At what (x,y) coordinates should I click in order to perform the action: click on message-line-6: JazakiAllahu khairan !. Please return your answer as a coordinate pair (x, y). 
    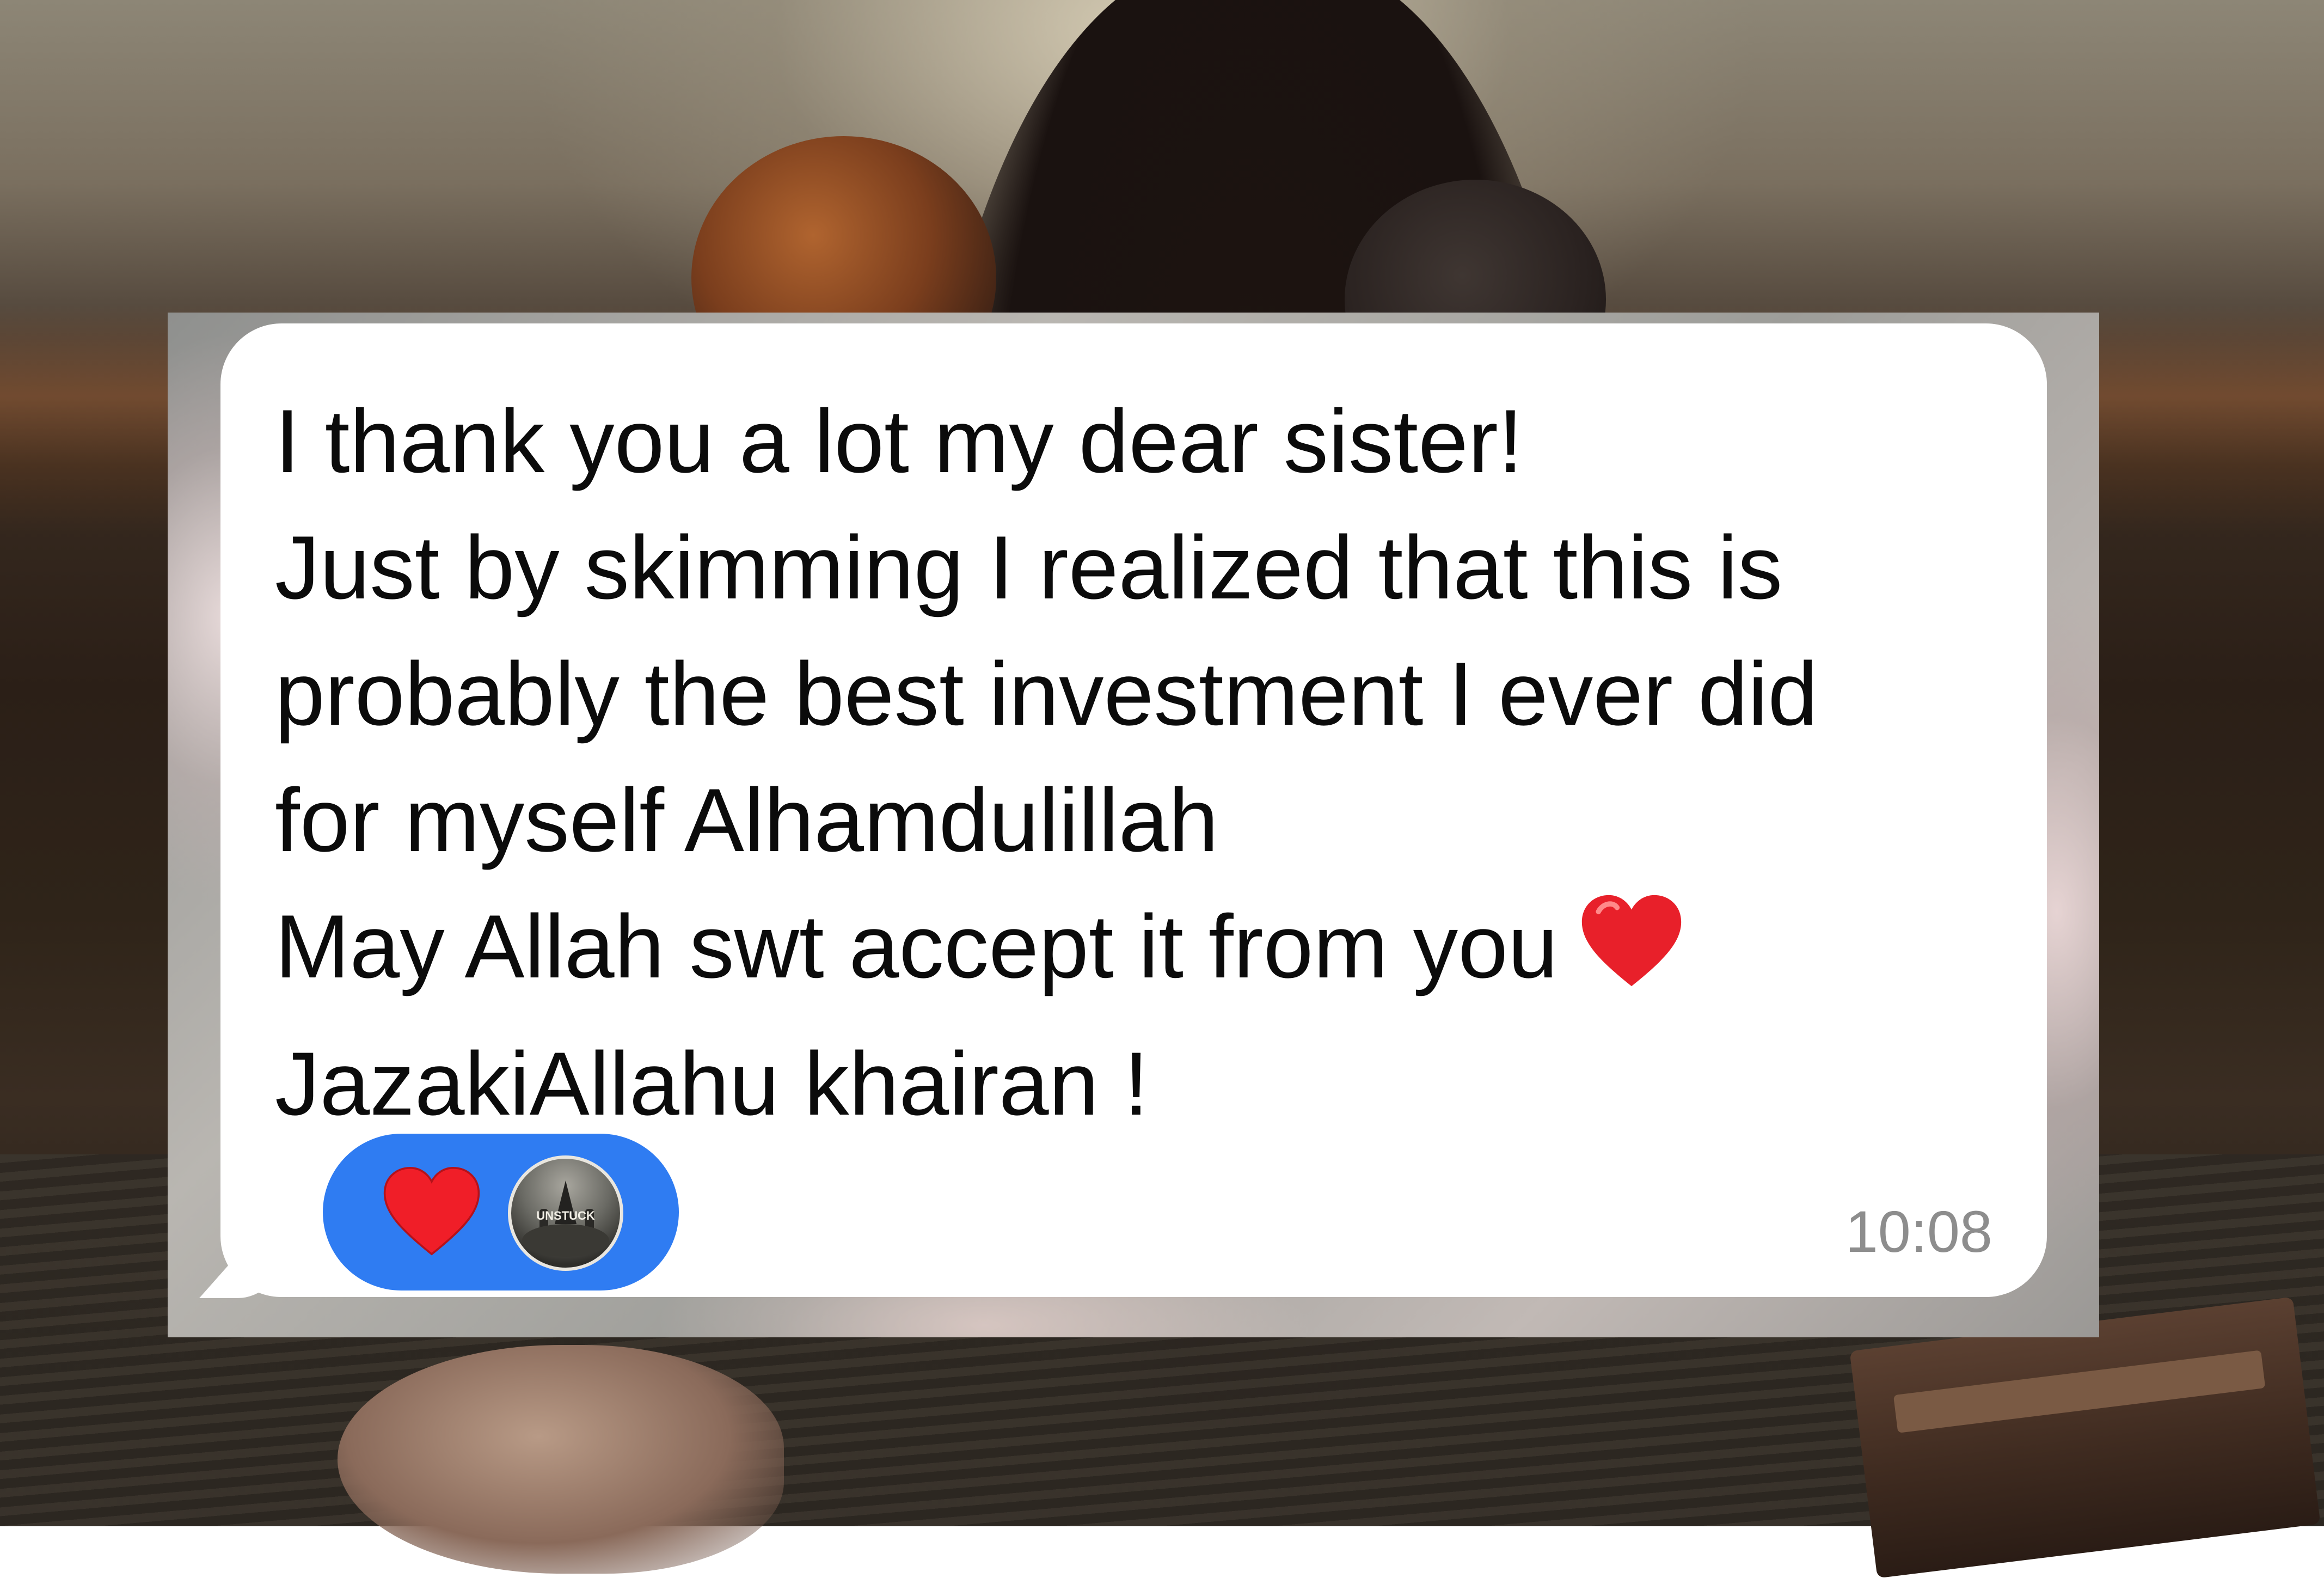
    Looking at the image, I should click on (712, 1083).